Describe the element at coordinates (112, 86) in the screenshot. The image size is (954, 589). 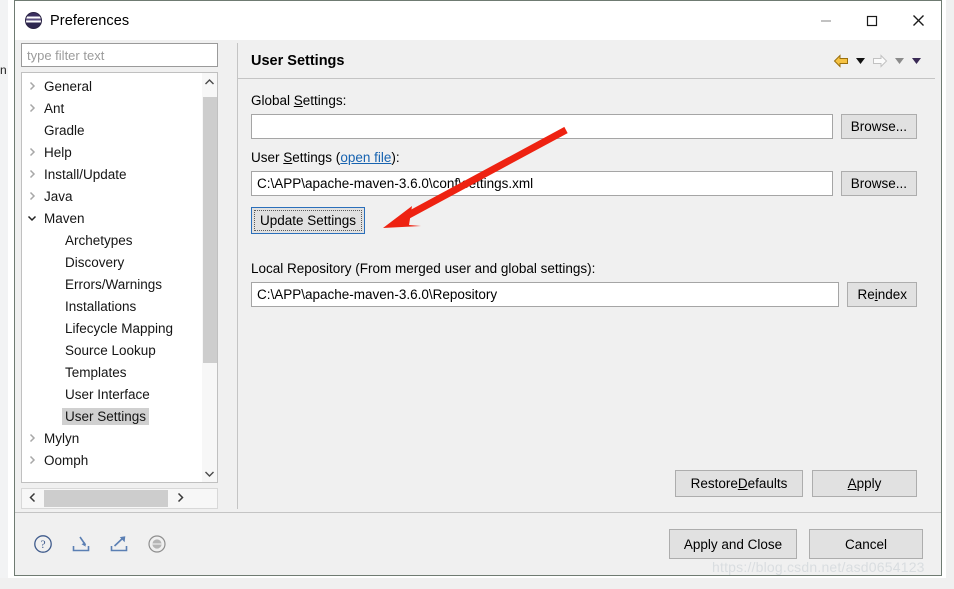
I see `tree-item-general: General` at that location.